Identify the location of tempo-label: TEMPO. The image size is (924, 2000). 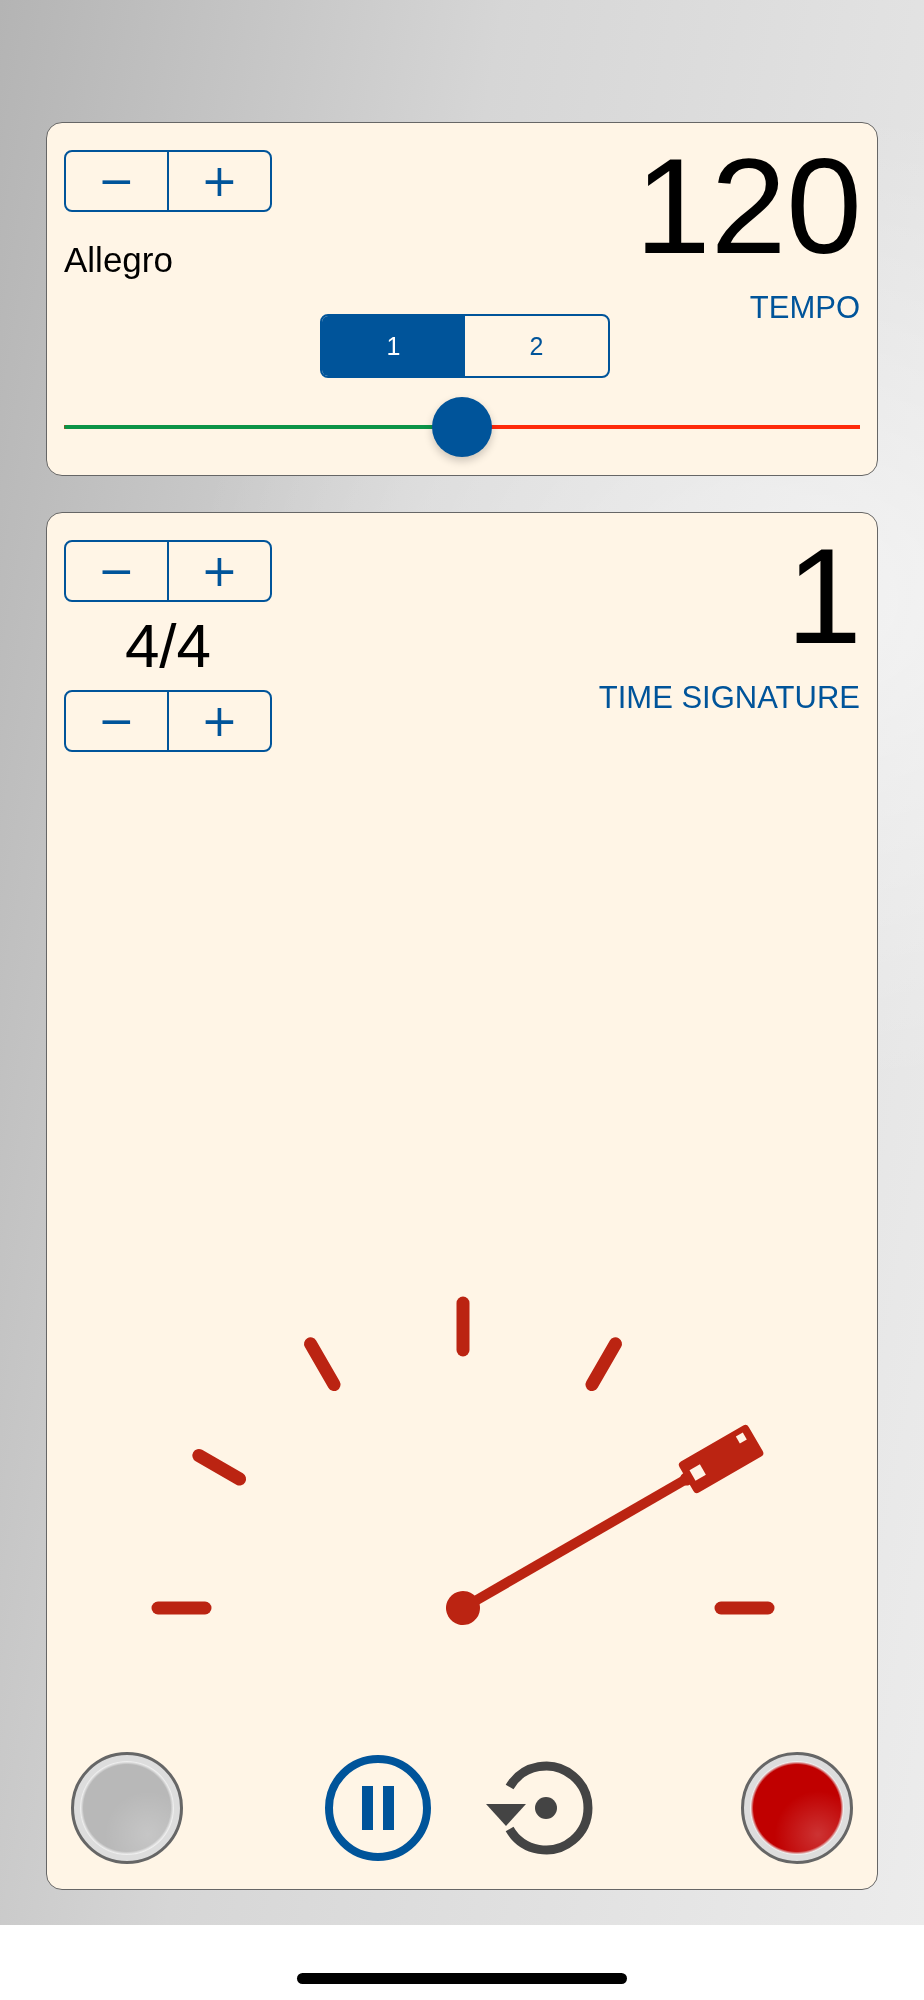
(804, 308).